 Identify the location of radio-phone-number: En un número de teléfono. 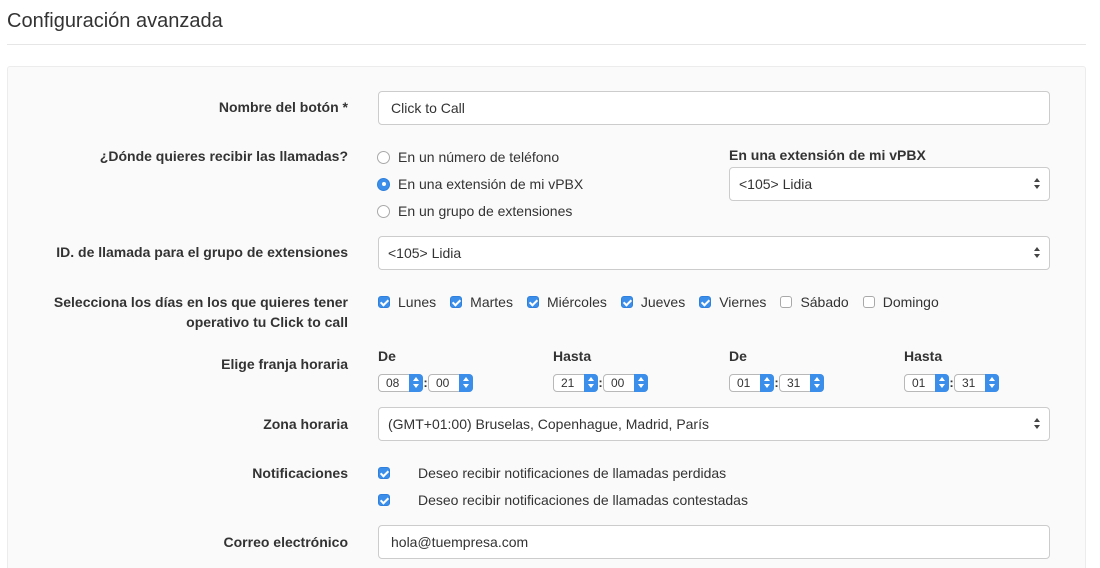
(468, 157).